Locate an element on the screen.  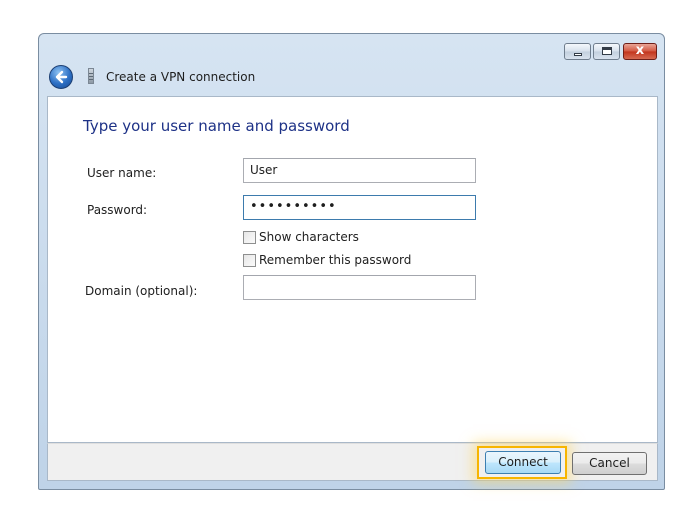
password-label: Password: is located at coordinates (117, 210).